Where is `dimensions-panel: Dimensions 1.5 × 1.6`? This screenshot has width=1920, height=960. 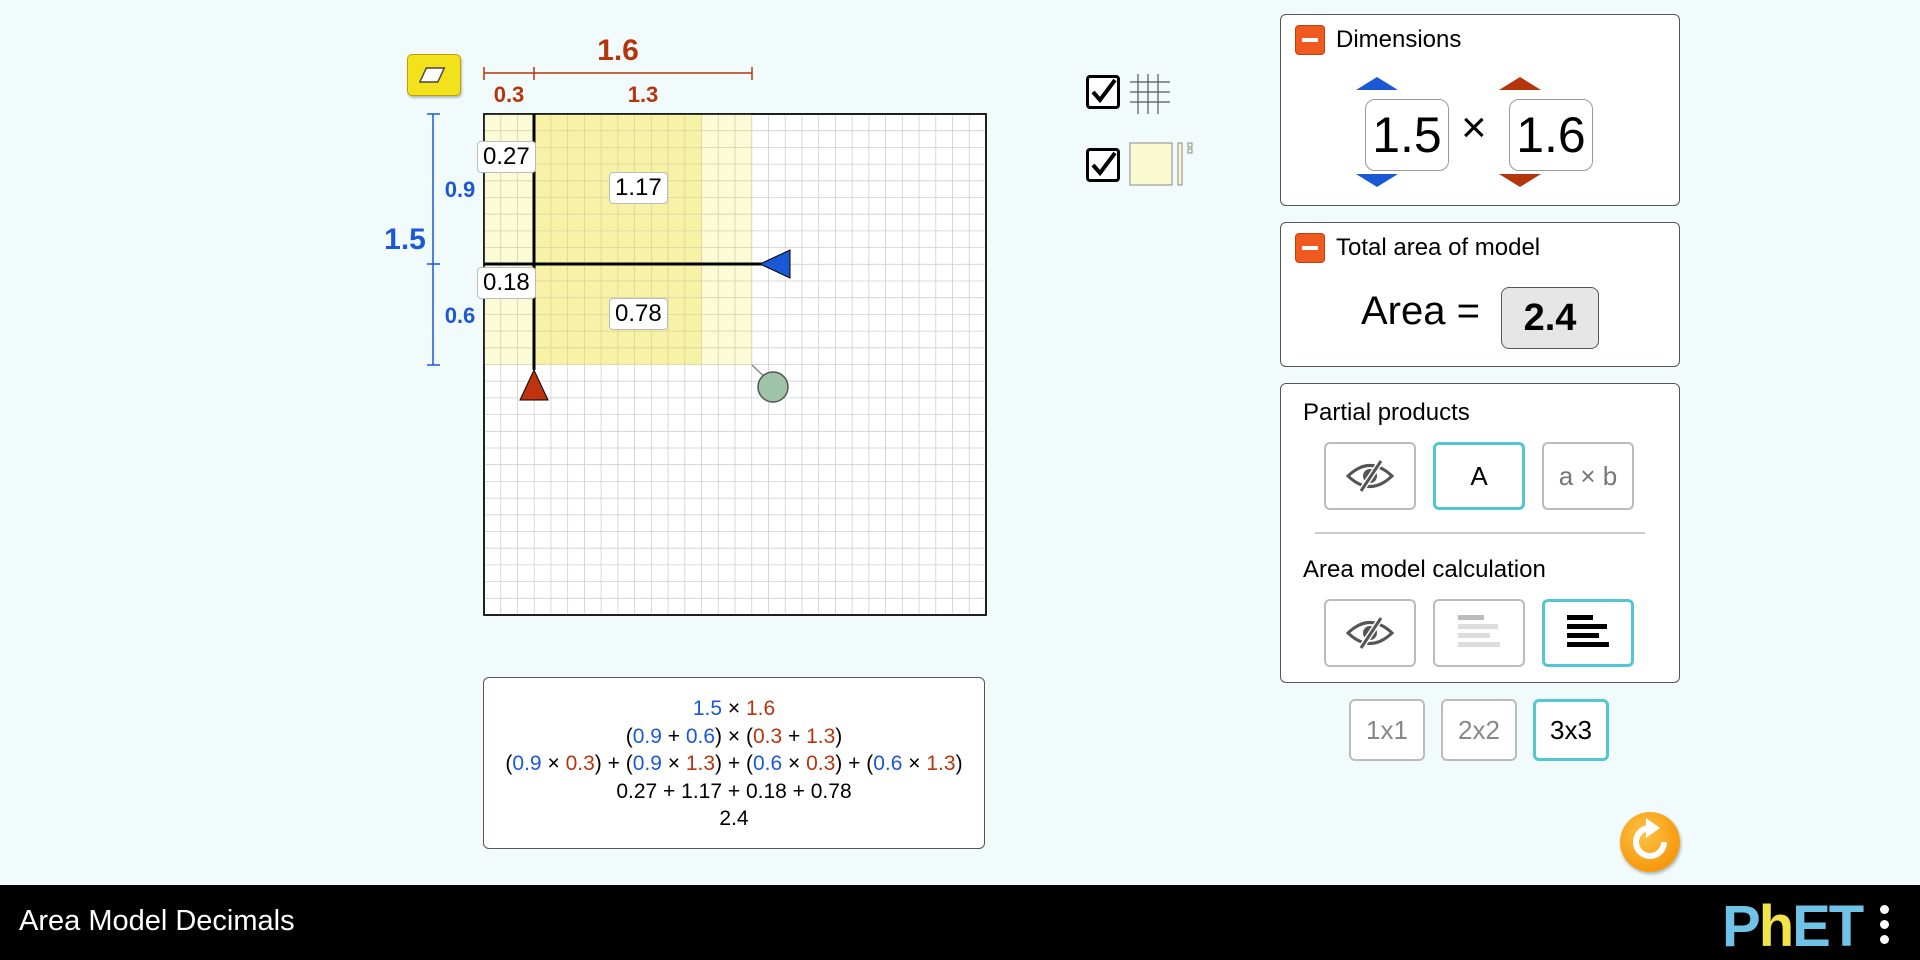
dimensions-panel: Dimensions 1.5 × 1.6 is located at coordinates (1480, 110).